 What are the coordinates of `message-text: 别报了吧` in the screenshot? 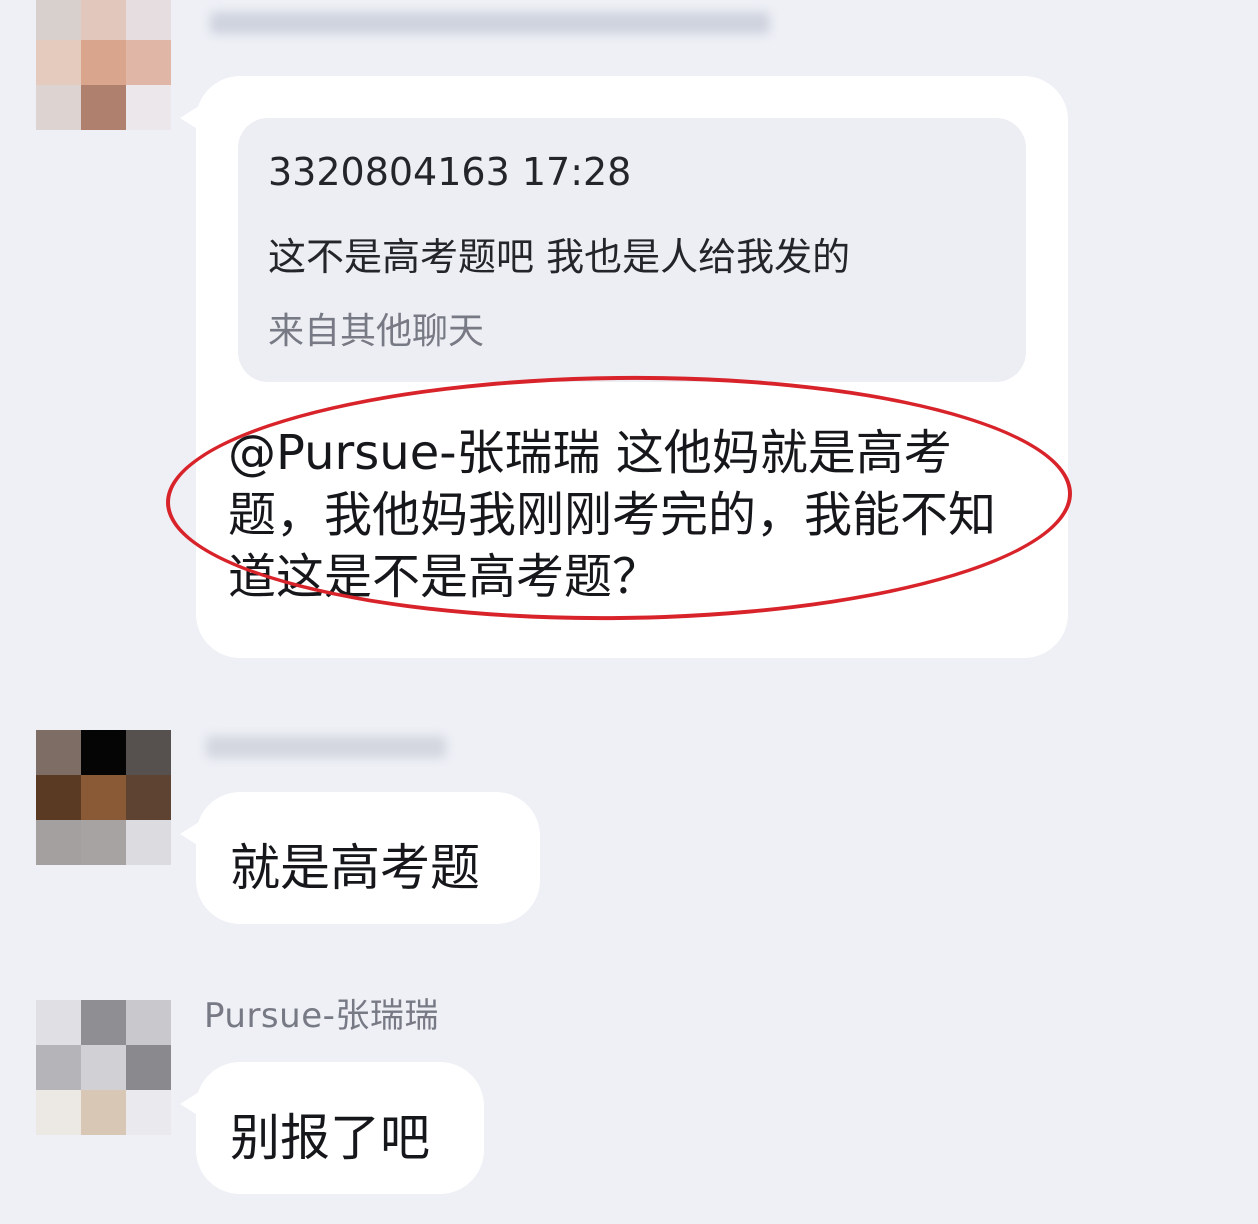 It's located at (330, 1138).